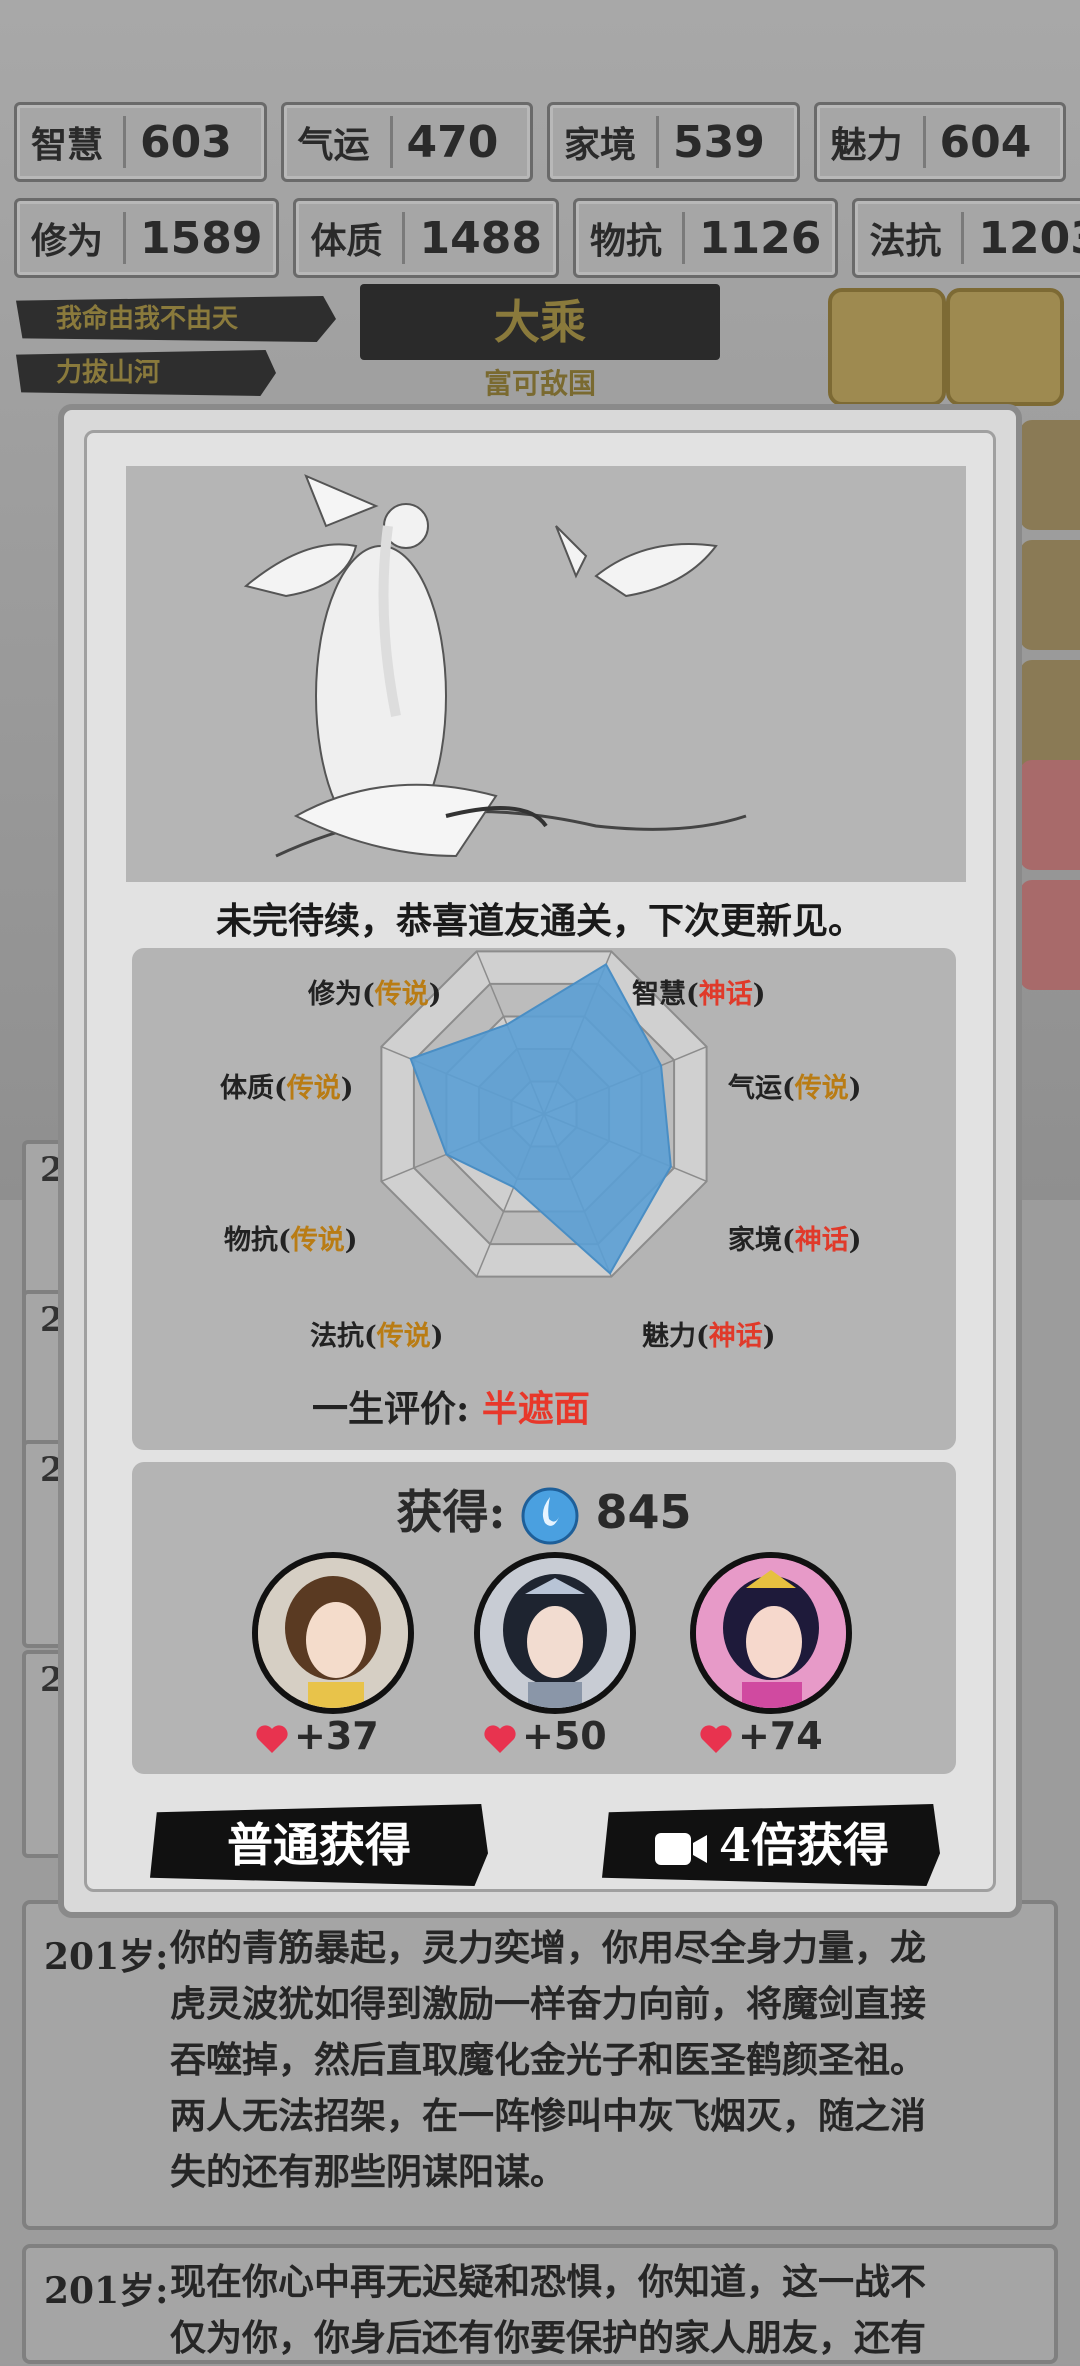  Describe the element at coordinates (452, 142) in the screenshot. I see `stat-value: 470` at that location.